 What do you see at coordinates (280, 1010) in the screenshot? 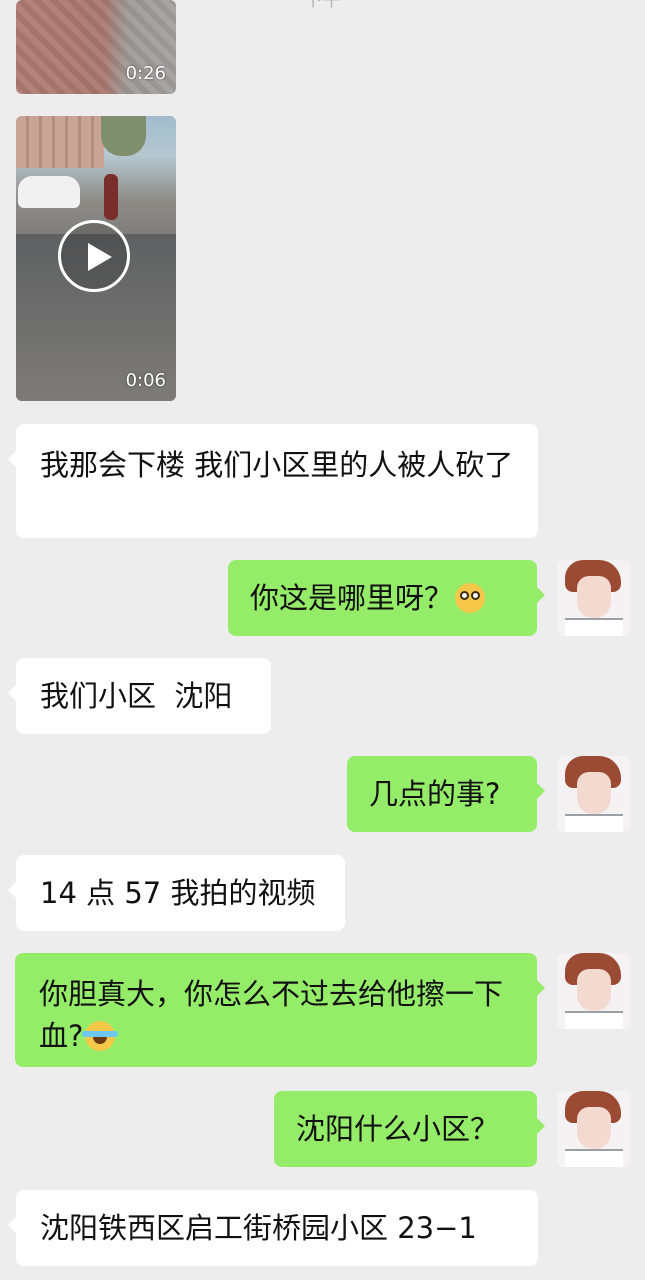
I see `outgoing-message-bubble: 你胆真大，你怎么不过去给他擦一下血?` at bounding box center [280, 1010].